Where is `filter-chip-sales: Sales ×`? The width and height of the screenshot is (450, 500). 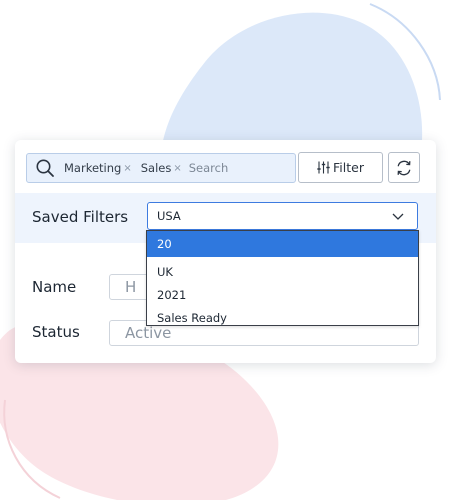 filter-chip-sales: Sales × is located at coordinates (161, 168).